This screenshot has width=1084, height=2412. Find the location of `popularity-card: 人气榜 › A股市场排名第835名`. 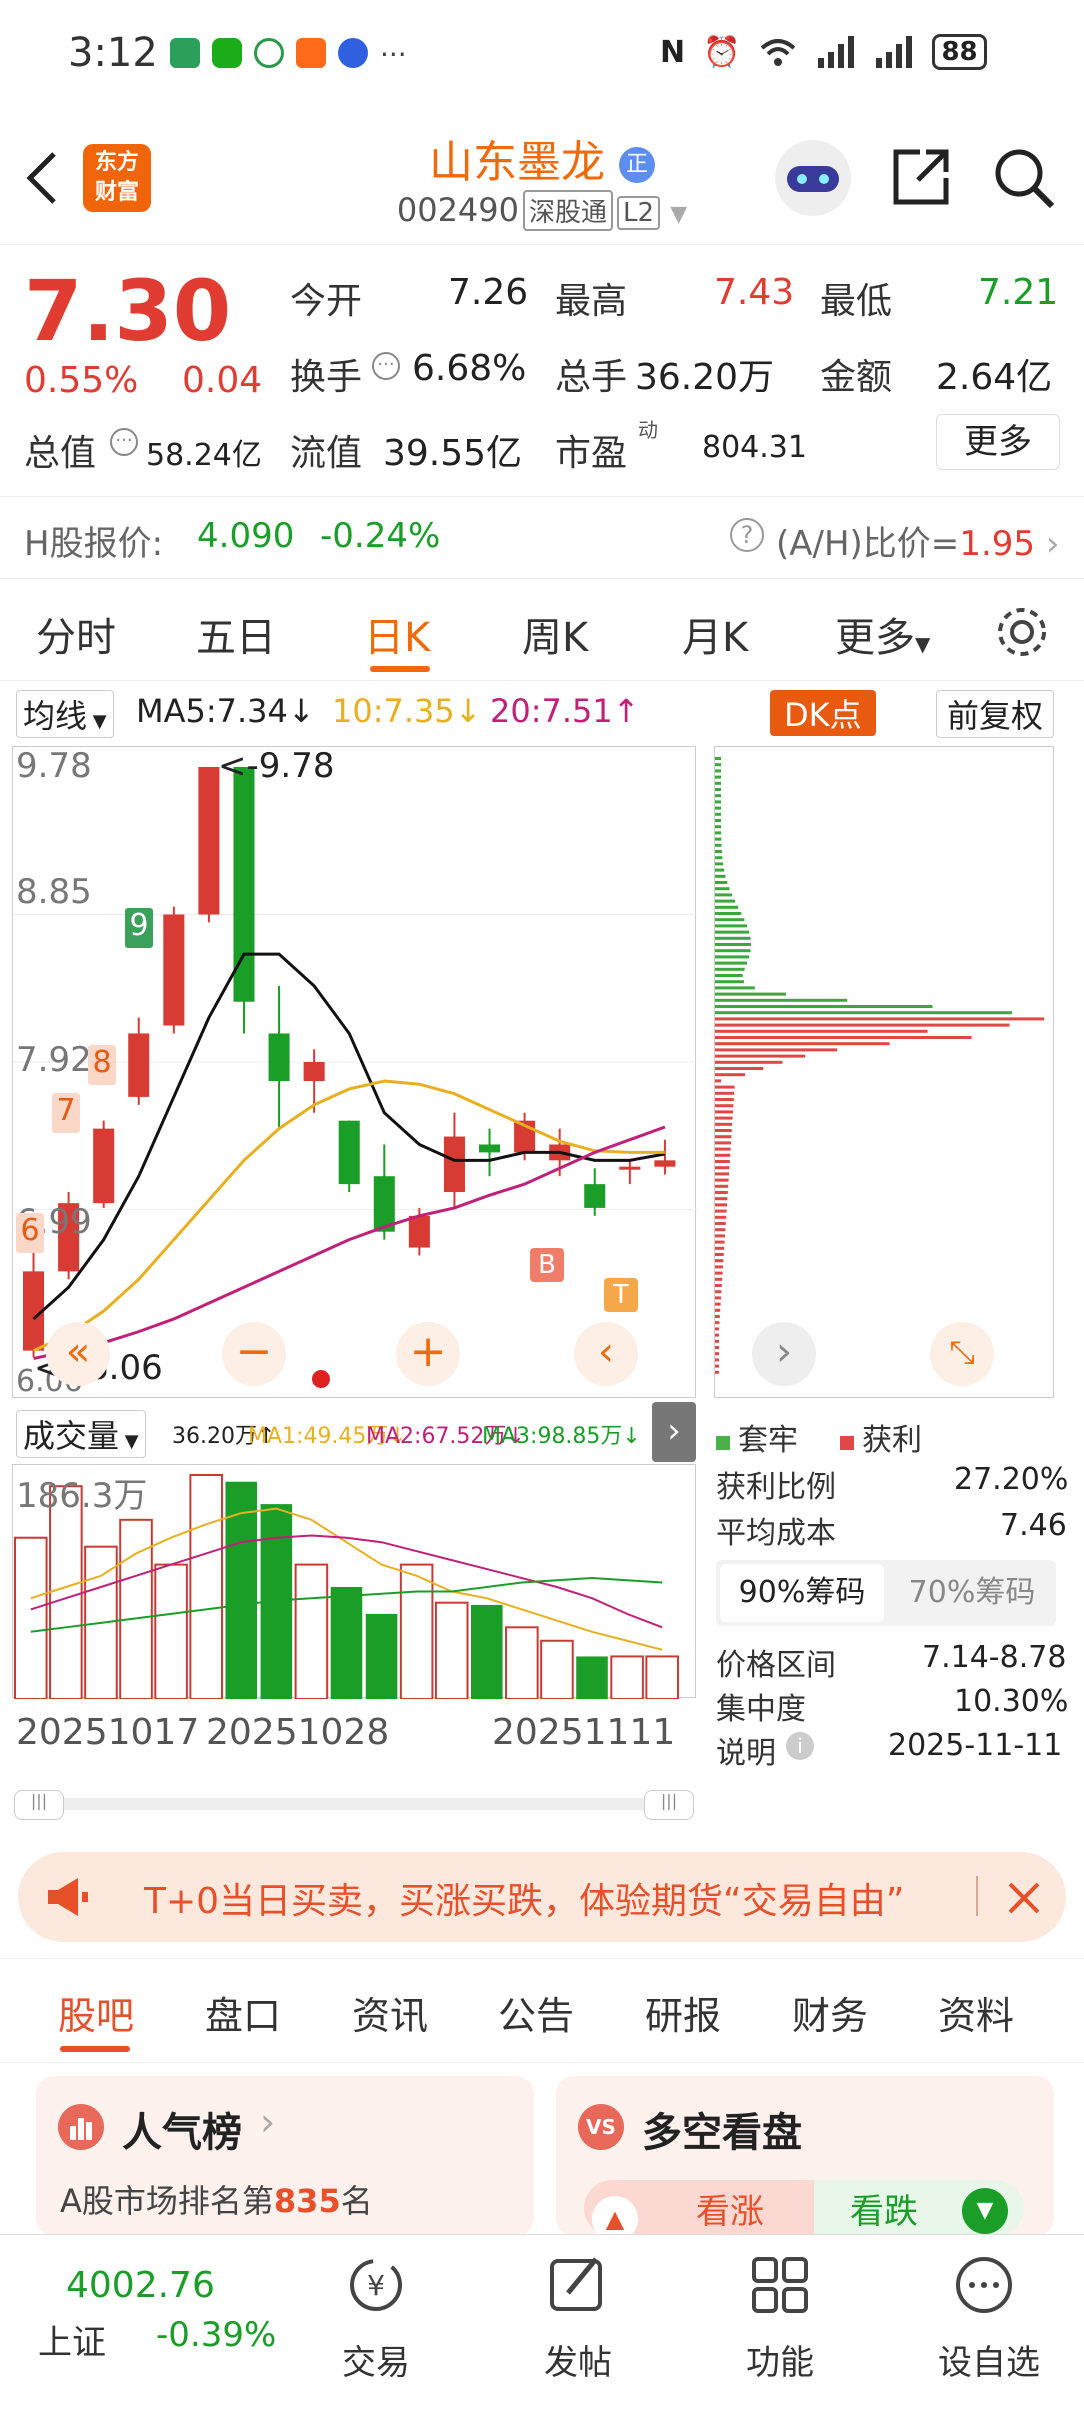

popularity-card: 人气榜 › A股市场排名第835名 is located at coordinates (285, 2156).